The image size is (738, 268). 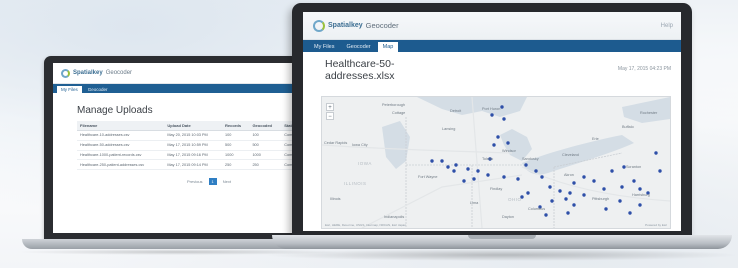 I want to click on col-records: Records, so click(x=236, y=126).